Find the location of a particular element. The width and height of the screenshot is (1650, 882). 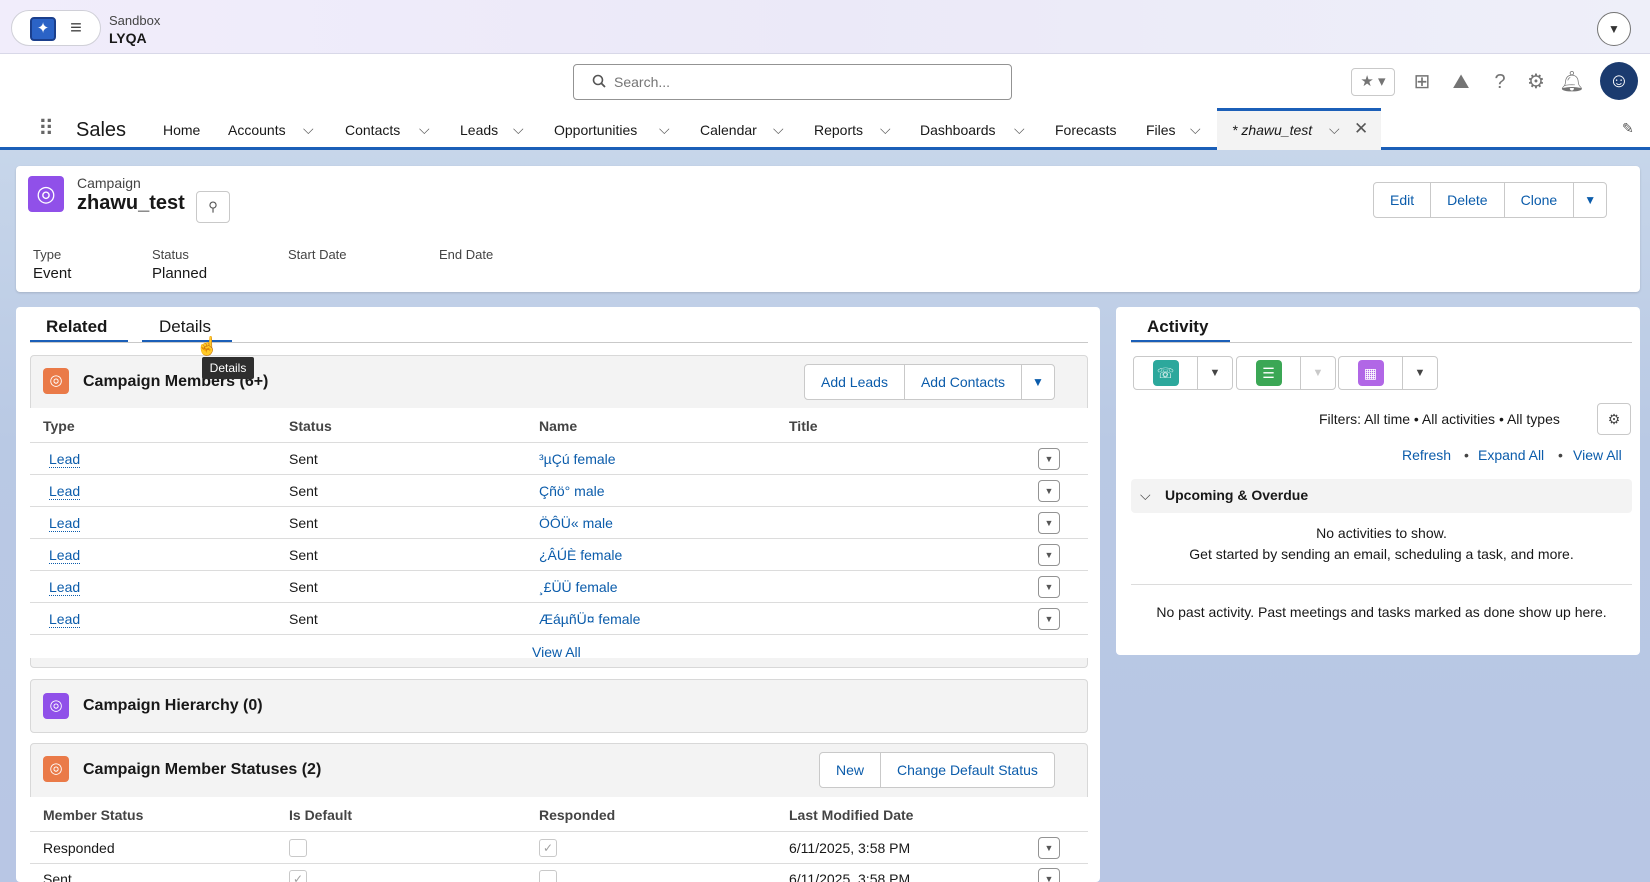

new-button: New is located at coordinates (851, 770).